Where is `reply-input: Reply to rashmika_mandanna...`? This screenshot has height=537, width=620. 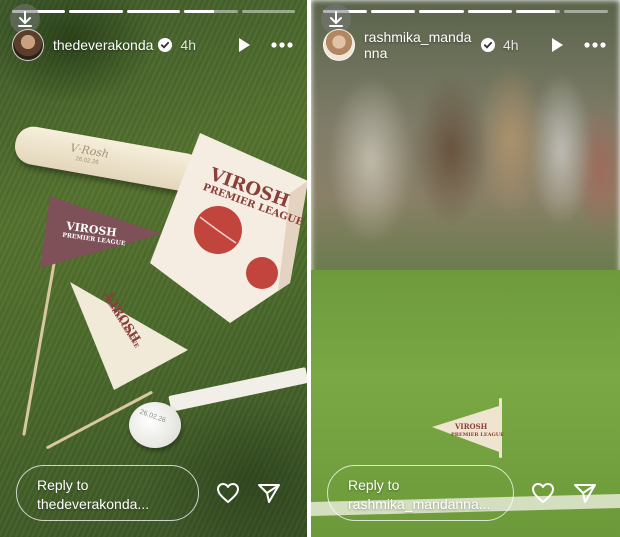
reply-input: Reply to rashmika_mandanna... is located at coordinates (420, 493).